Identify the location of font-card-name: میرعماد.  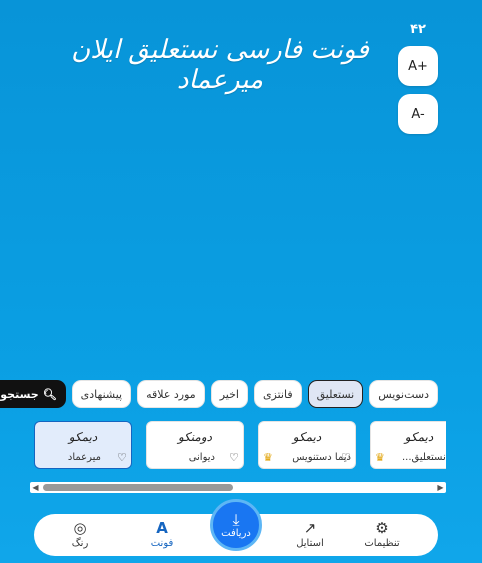
(84, 457).